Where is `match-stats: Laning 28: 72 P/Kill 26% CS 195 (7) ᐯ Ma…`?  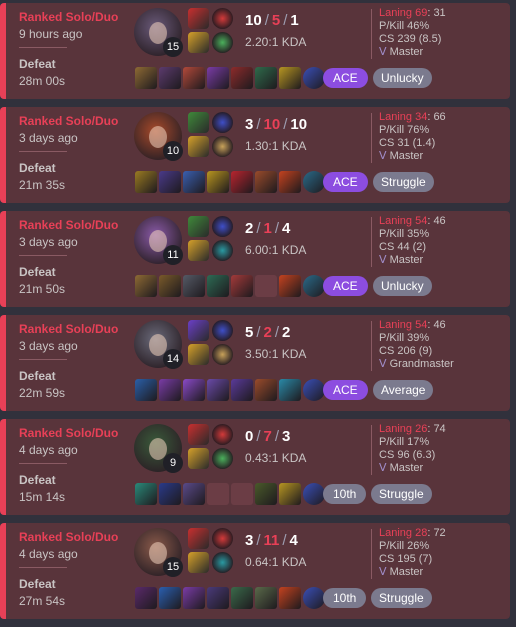
match-stats: Laning 28: 72 P/Kill 26% CS 195 (7) ᐯ Ma… is located at coordinates (412, 553).